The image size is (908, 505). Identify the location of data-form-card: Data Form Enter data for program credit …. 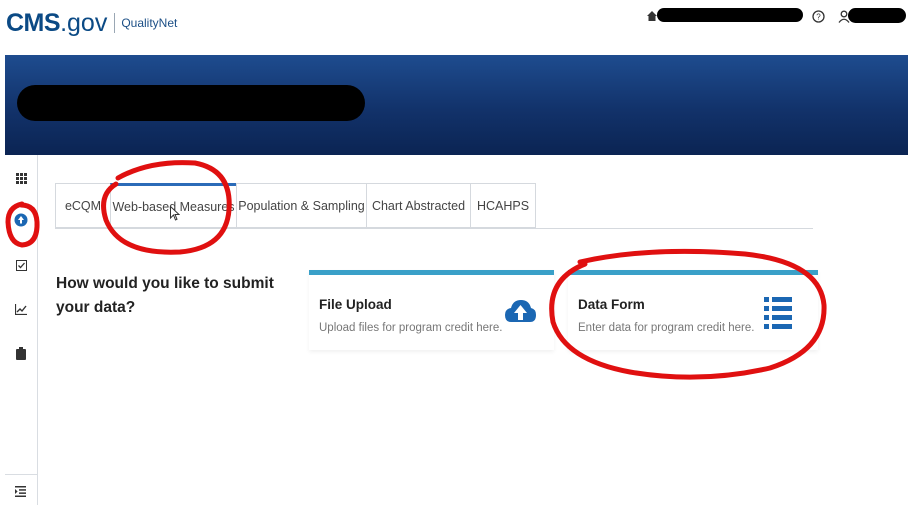
(693, 310).